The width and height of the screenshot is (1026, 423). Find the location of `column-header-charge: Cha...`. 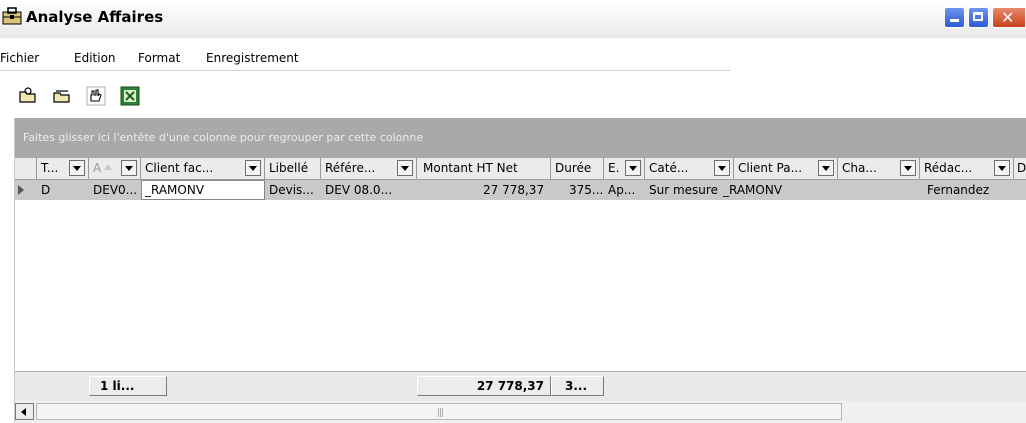

column-header-charge: Cha... is located at coordinates (879, 168).